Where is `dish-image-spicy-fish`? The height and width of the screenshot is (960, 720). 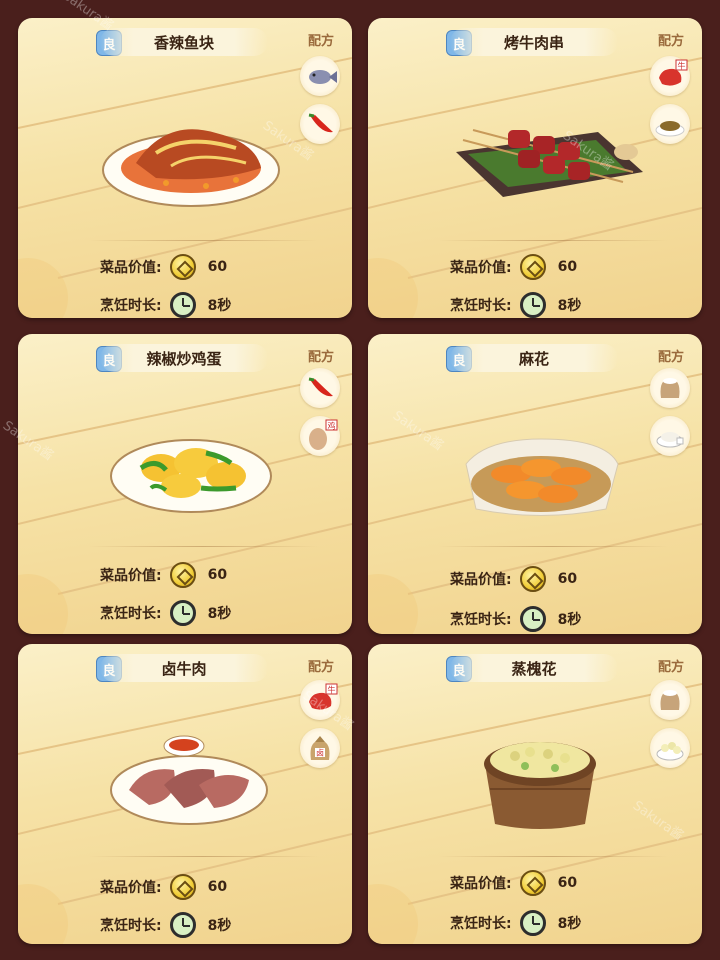
dish-image-spicy-fish is located at coordinates (191, 168).